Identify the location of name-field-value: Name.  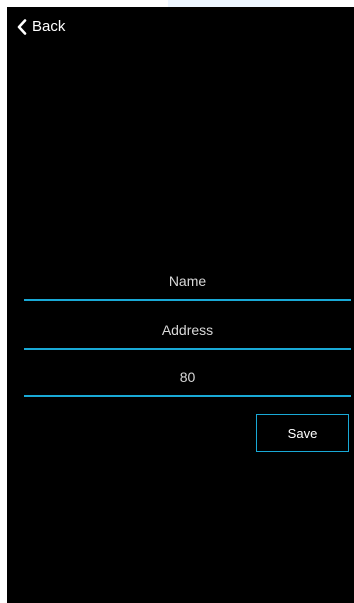
(187, 281).